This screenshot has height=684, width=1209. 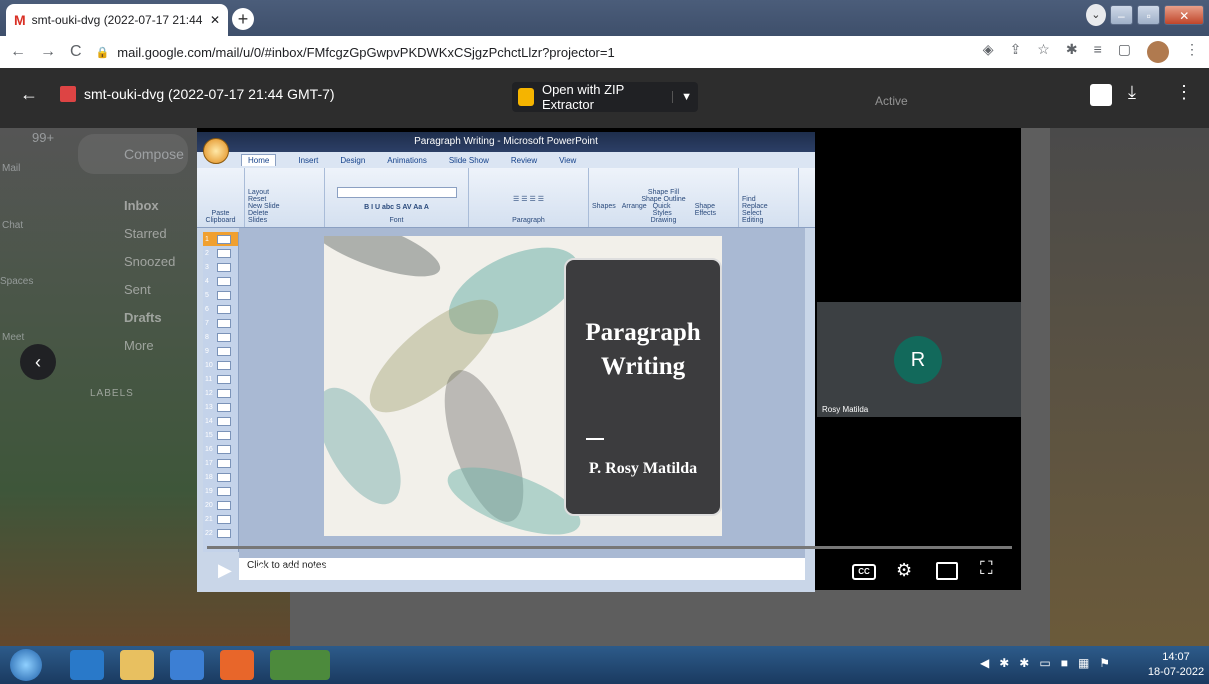 I want to click on nav-inbox: Inbox, so click(x=141, y=205).